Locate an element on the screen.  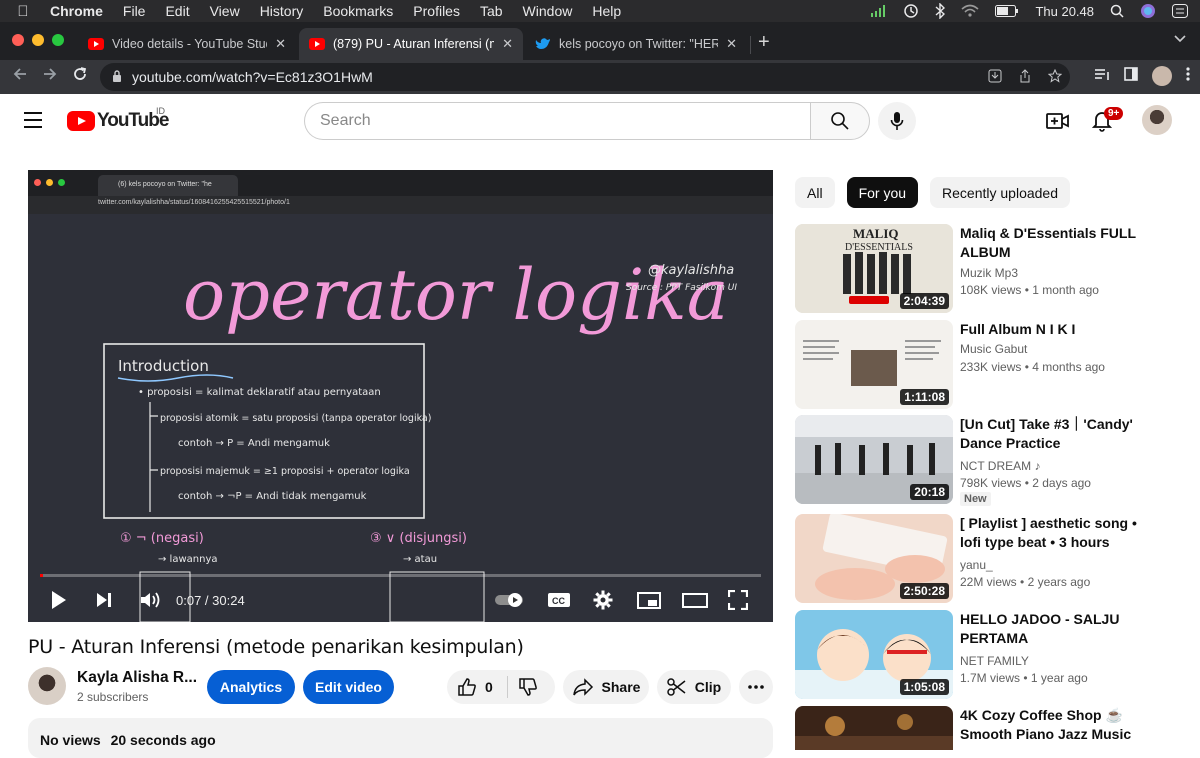
video-thumbnail: 20:18 is located at coordinates (874, 459).